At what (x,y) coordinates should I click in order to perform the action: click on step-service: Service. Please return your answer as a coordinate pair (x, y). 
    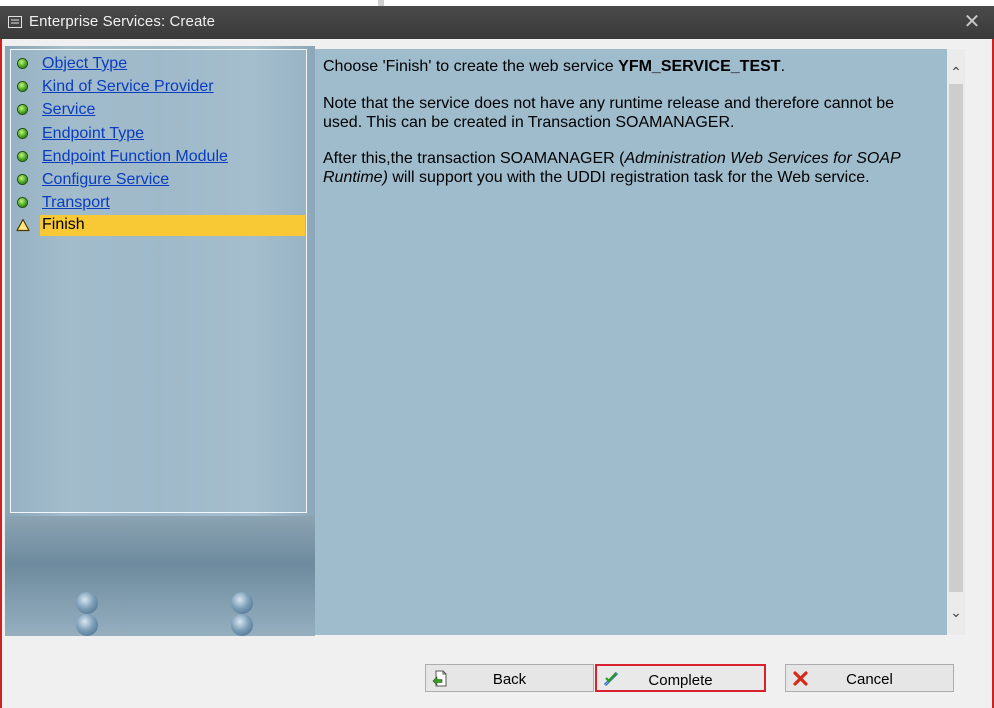
    Looking at the image, I should click on (158, 110).